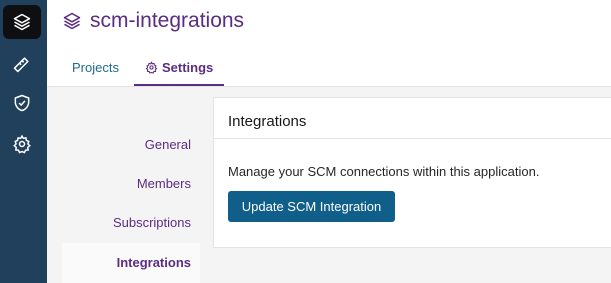  What do you see at coordinates (154, 262) in the screenshot?
I see `subnav-item-integrations: Integrations` at bounding box center [154, 262].